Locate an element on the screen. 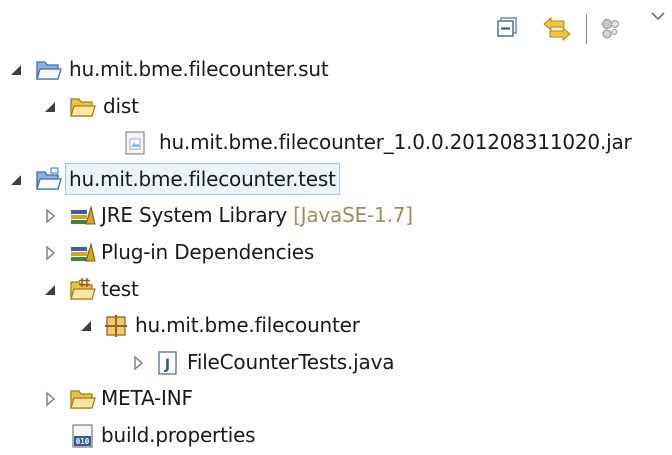 Image resolution: width=672 pixels, height=455 pixels. tree-item-label: JRE System Library [JavaSE-1.7] is located at coordinates (257, 215).